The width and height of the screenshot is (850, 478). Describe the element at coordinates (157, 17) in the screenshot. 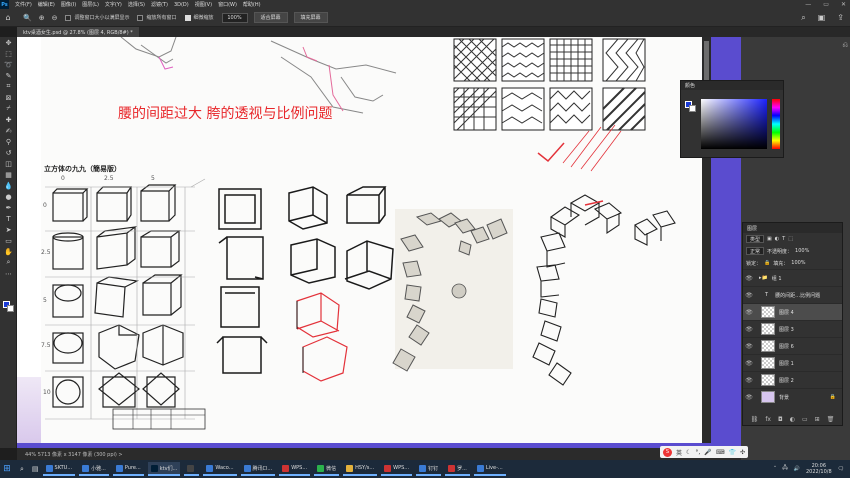

I see `zoom-all-windows-checkbox: 缩放所有窗口` at that location.